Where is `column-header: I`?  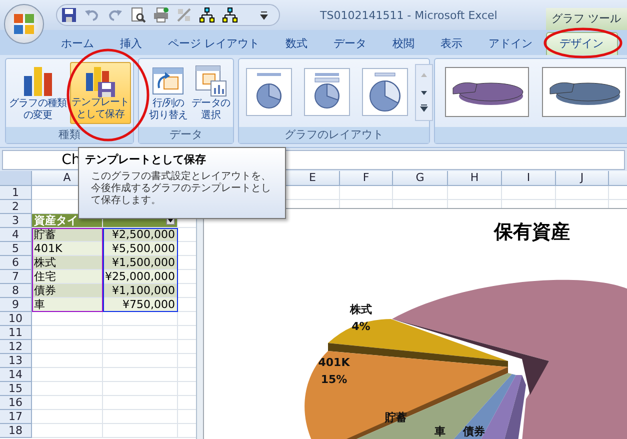
column-header: I is located at coordinates (529, 178).